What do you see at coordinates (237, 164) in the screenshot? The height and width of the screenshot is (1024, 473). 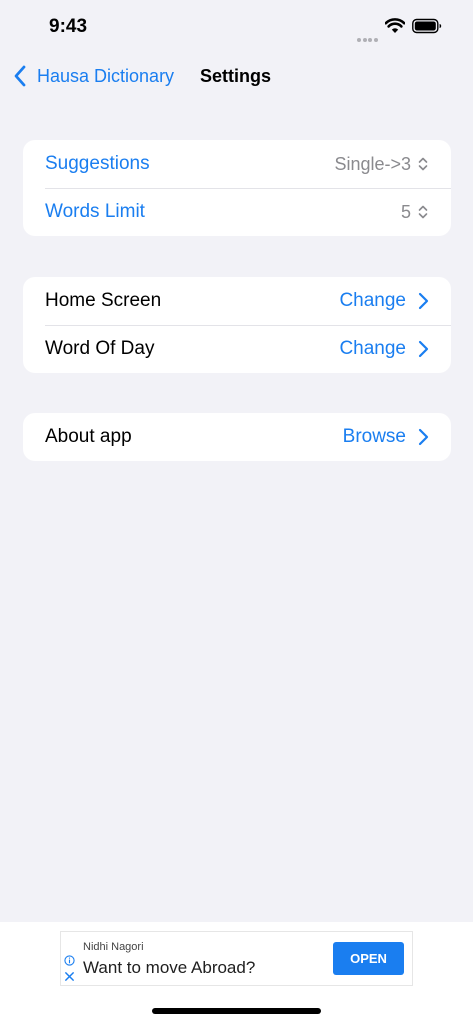 I see `suggestions-picker: Suggestions Single->3` at bounding box center [237, 164].